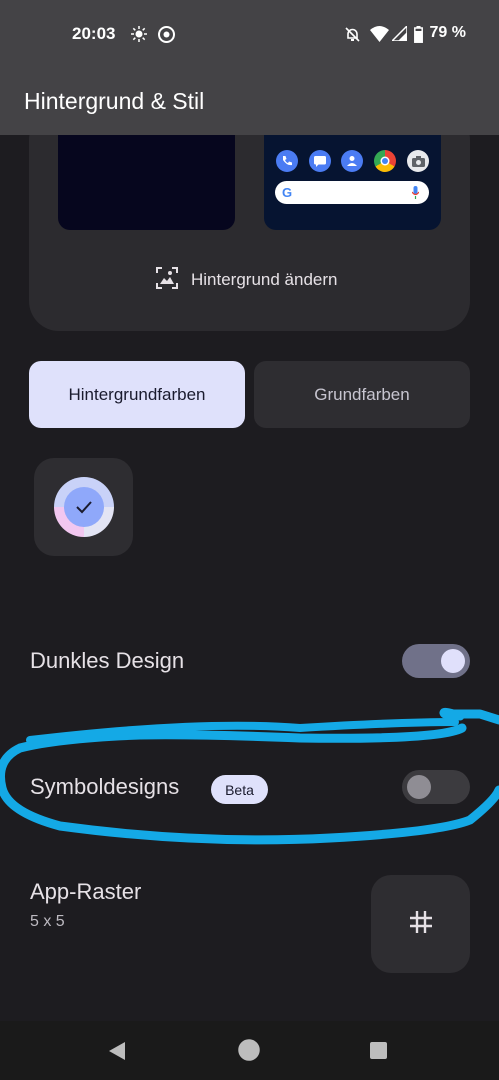  I want to click on app-bar: Hintergrund & Stil, so click(249, 101).